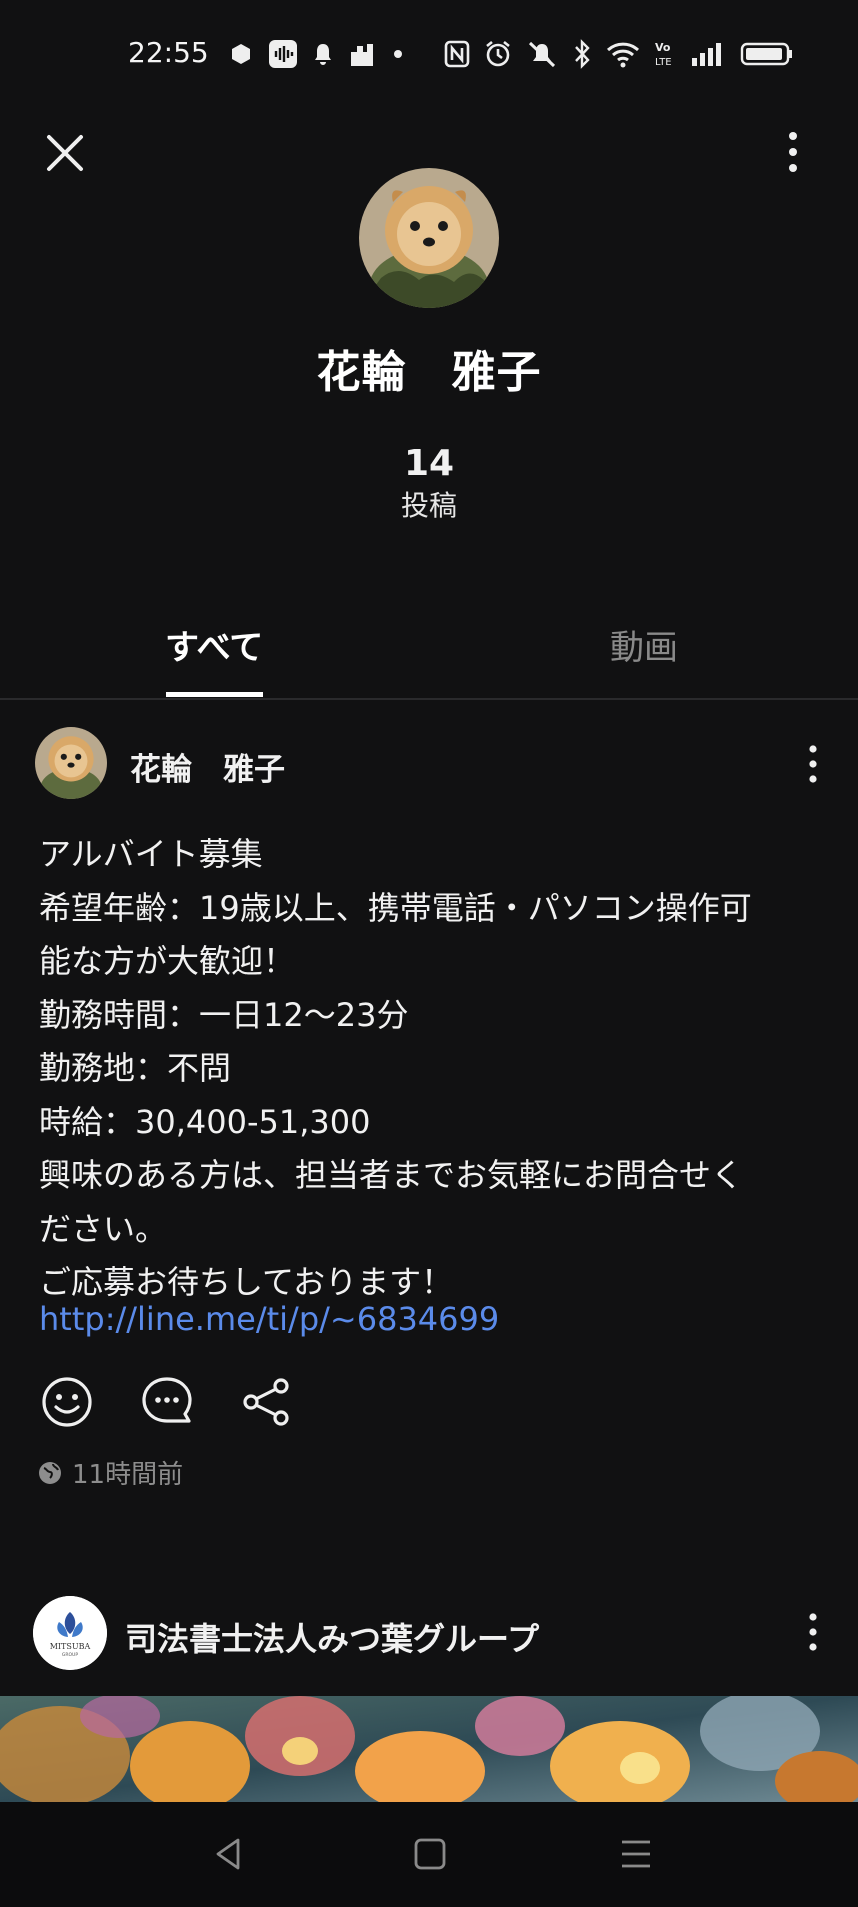  What do you see at coordinates (644, 644) in the screenshot?
I see `tab-videos: 動画` at bounding box center [644, 644].